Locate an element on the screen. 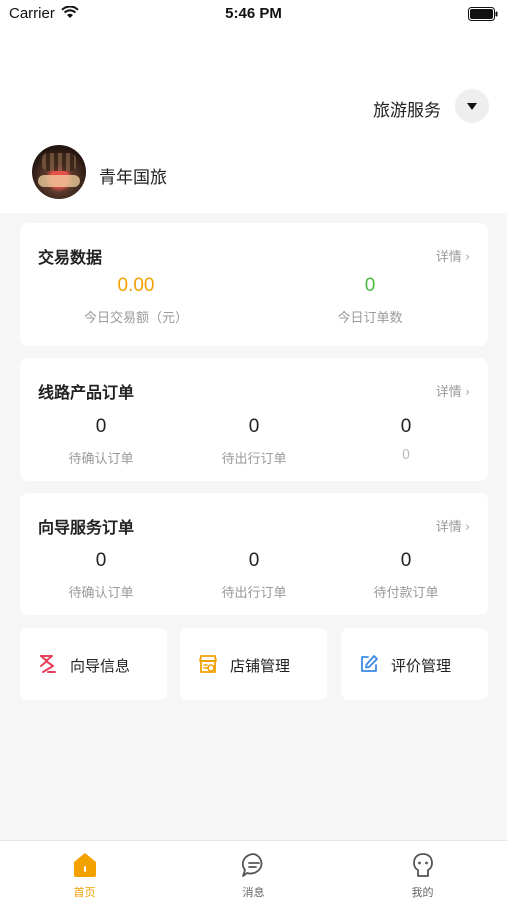 This screenshot has height=900, width=507. tab-bar: 首页 消息 我的 is located at coordinates (253, 870).